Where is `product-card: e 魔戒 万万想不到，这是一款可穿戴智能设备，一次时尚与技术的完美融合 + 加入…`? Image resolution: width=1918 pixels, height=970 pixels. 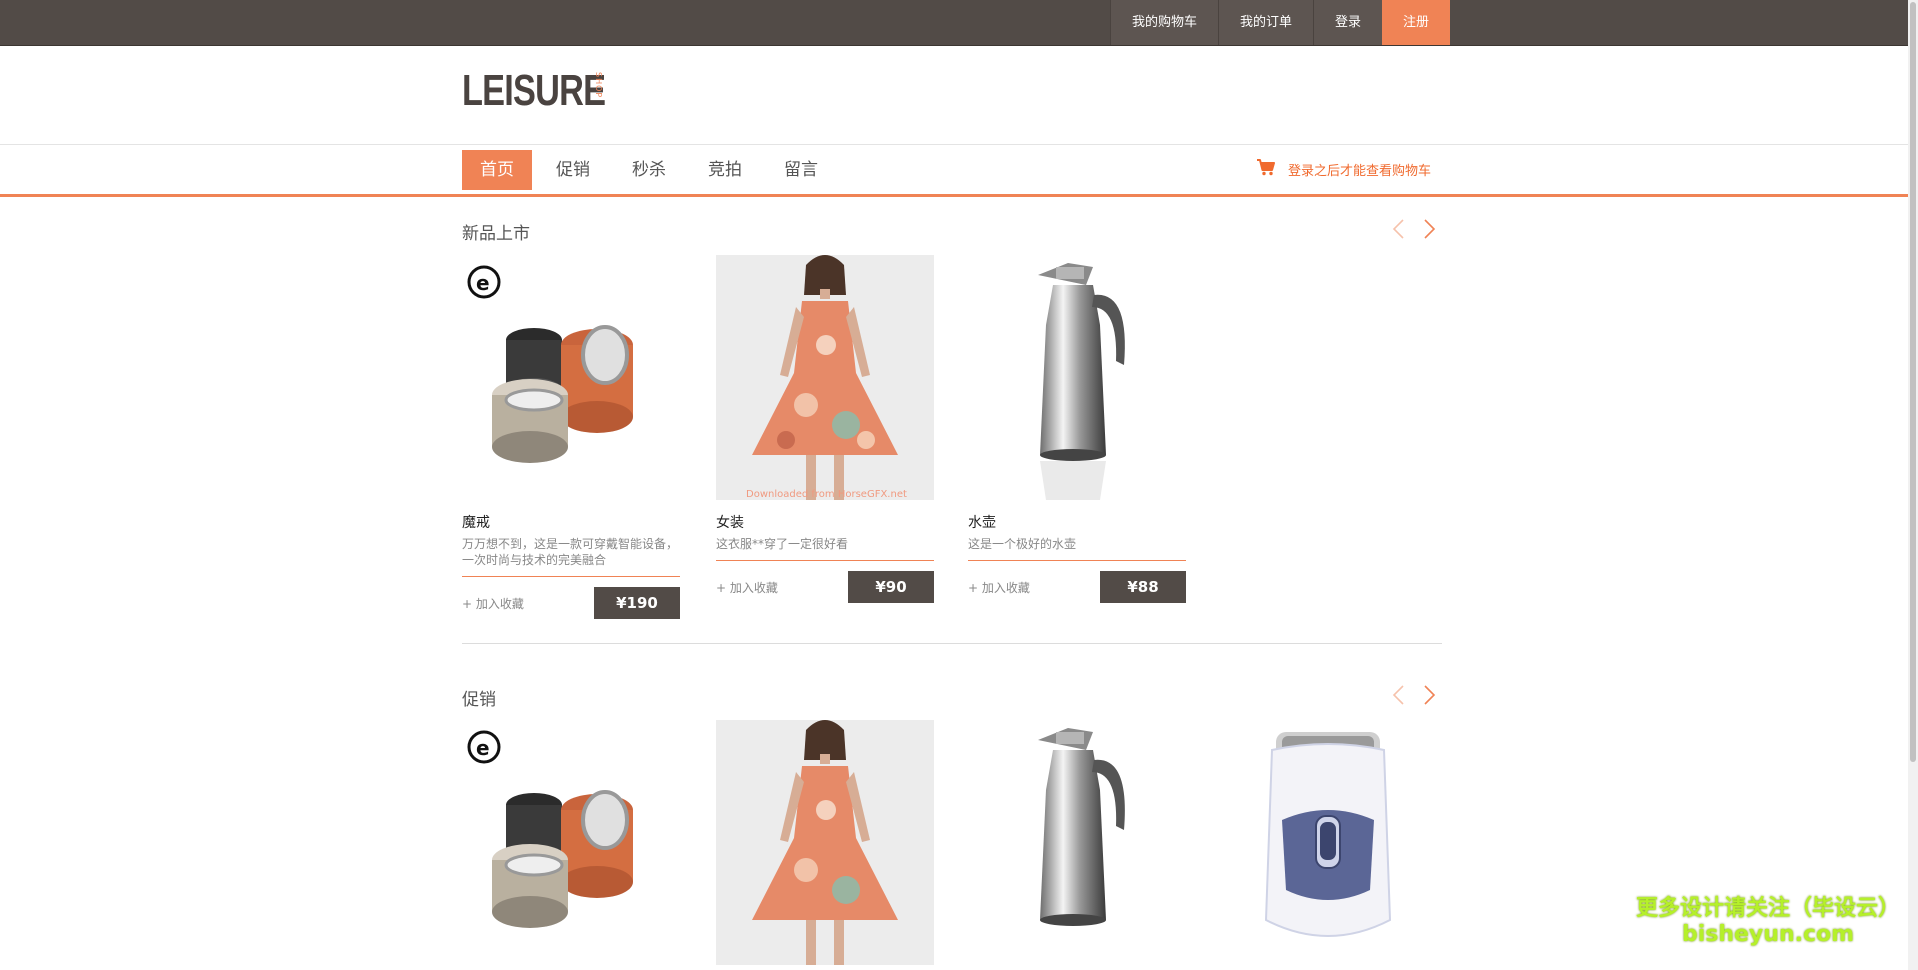 product-card: e 魔戒 万万想不到，这是一款可穿戴智能设备，一次时尚与技术的完美融合 + 加入… is located at coordinates (571, 437).